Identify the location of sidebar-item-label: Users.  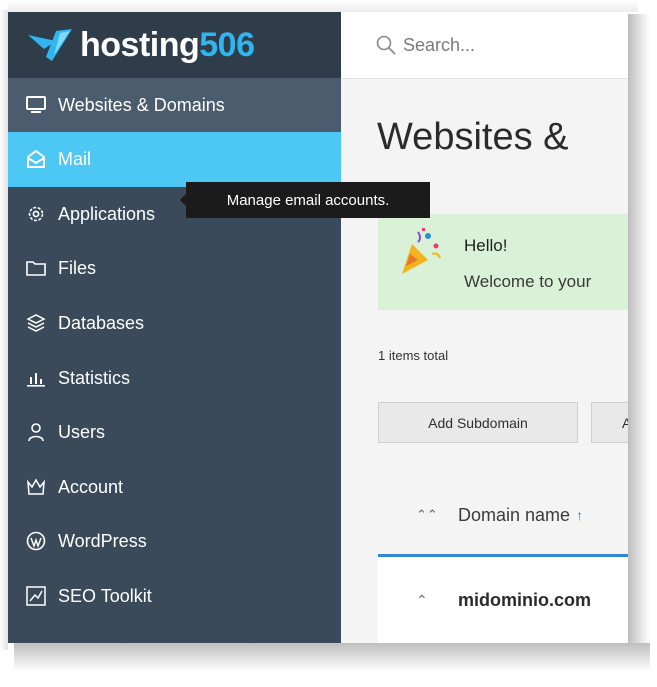
(82, 432).